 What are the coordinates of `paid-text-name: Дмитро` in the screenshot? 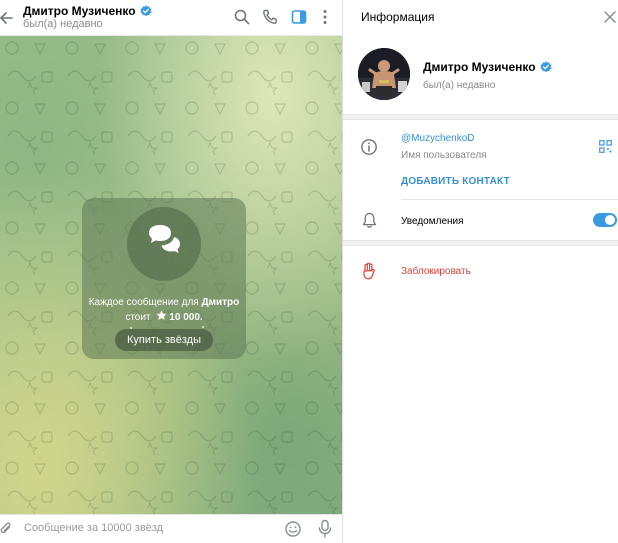 It's located at (220, 302).